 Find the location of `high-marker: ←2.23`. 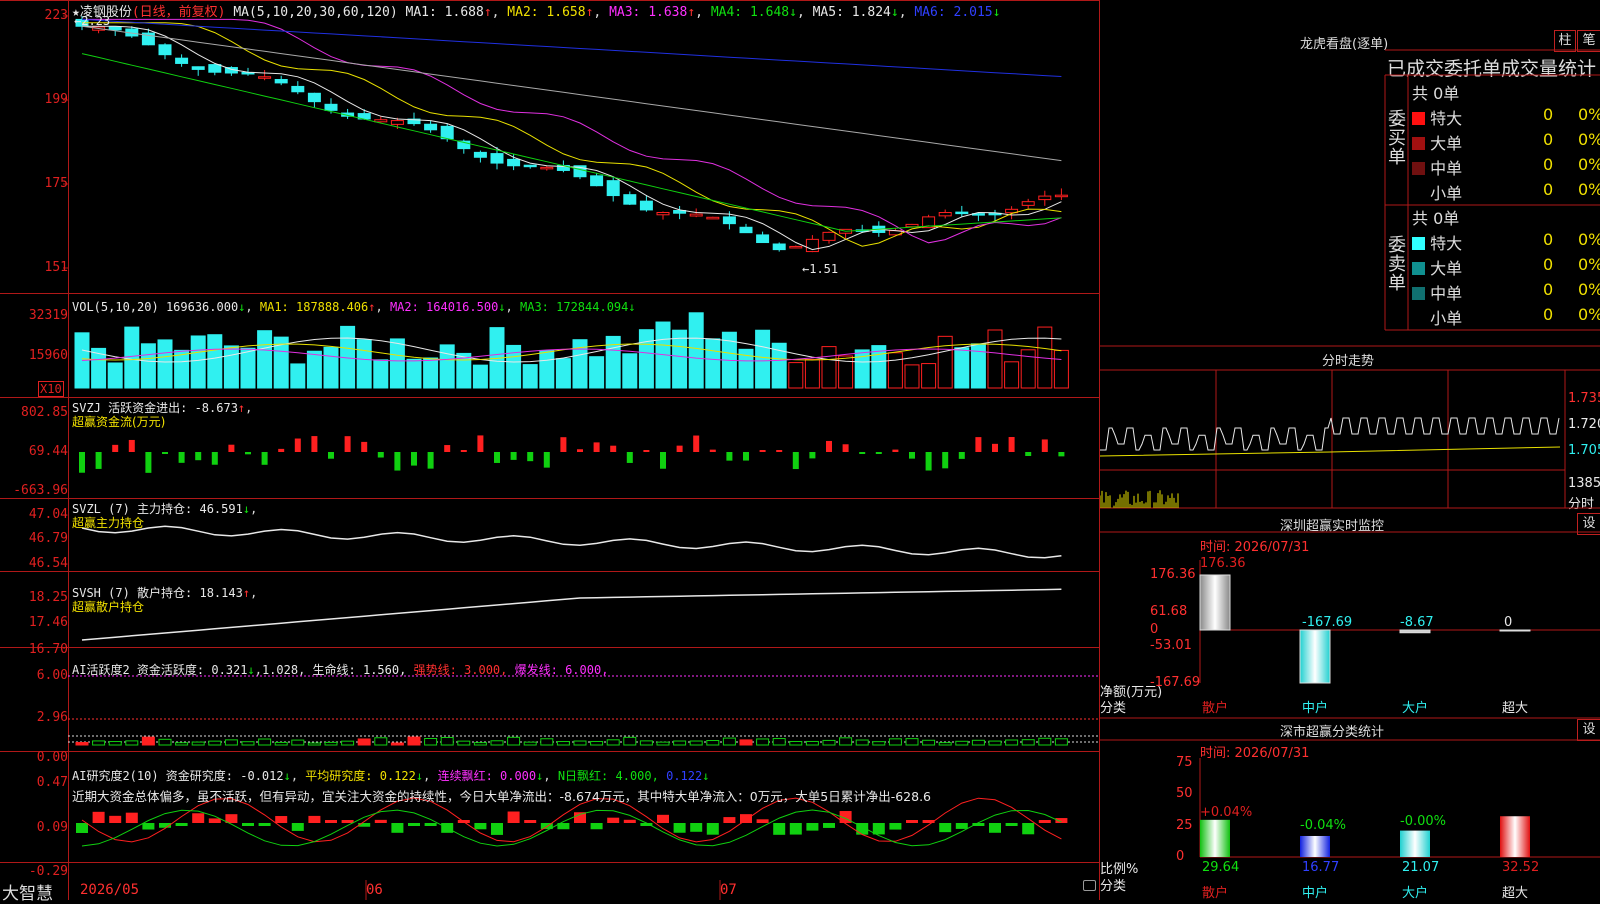

high-marker: ←2.23 is located at coordinates (92, 21).